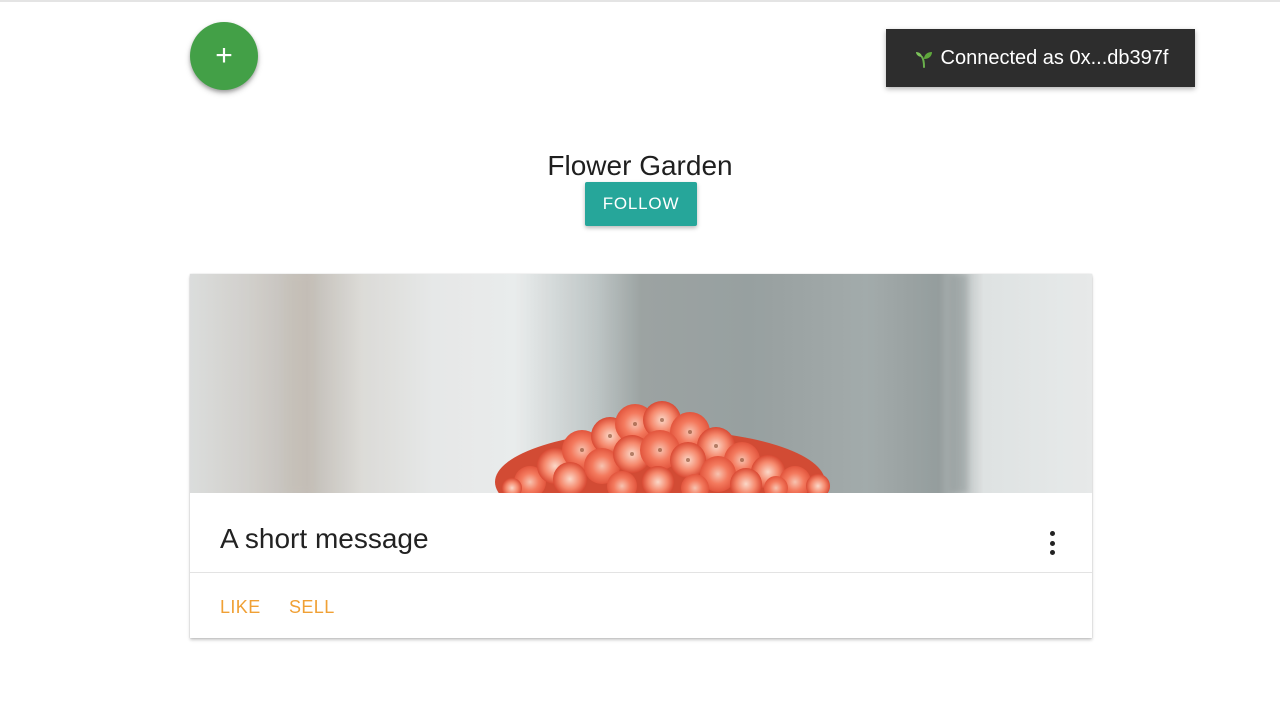 This screenshot has height=720, width=1280. I want to click on page-title: Flower Garden, so click(640, 165).